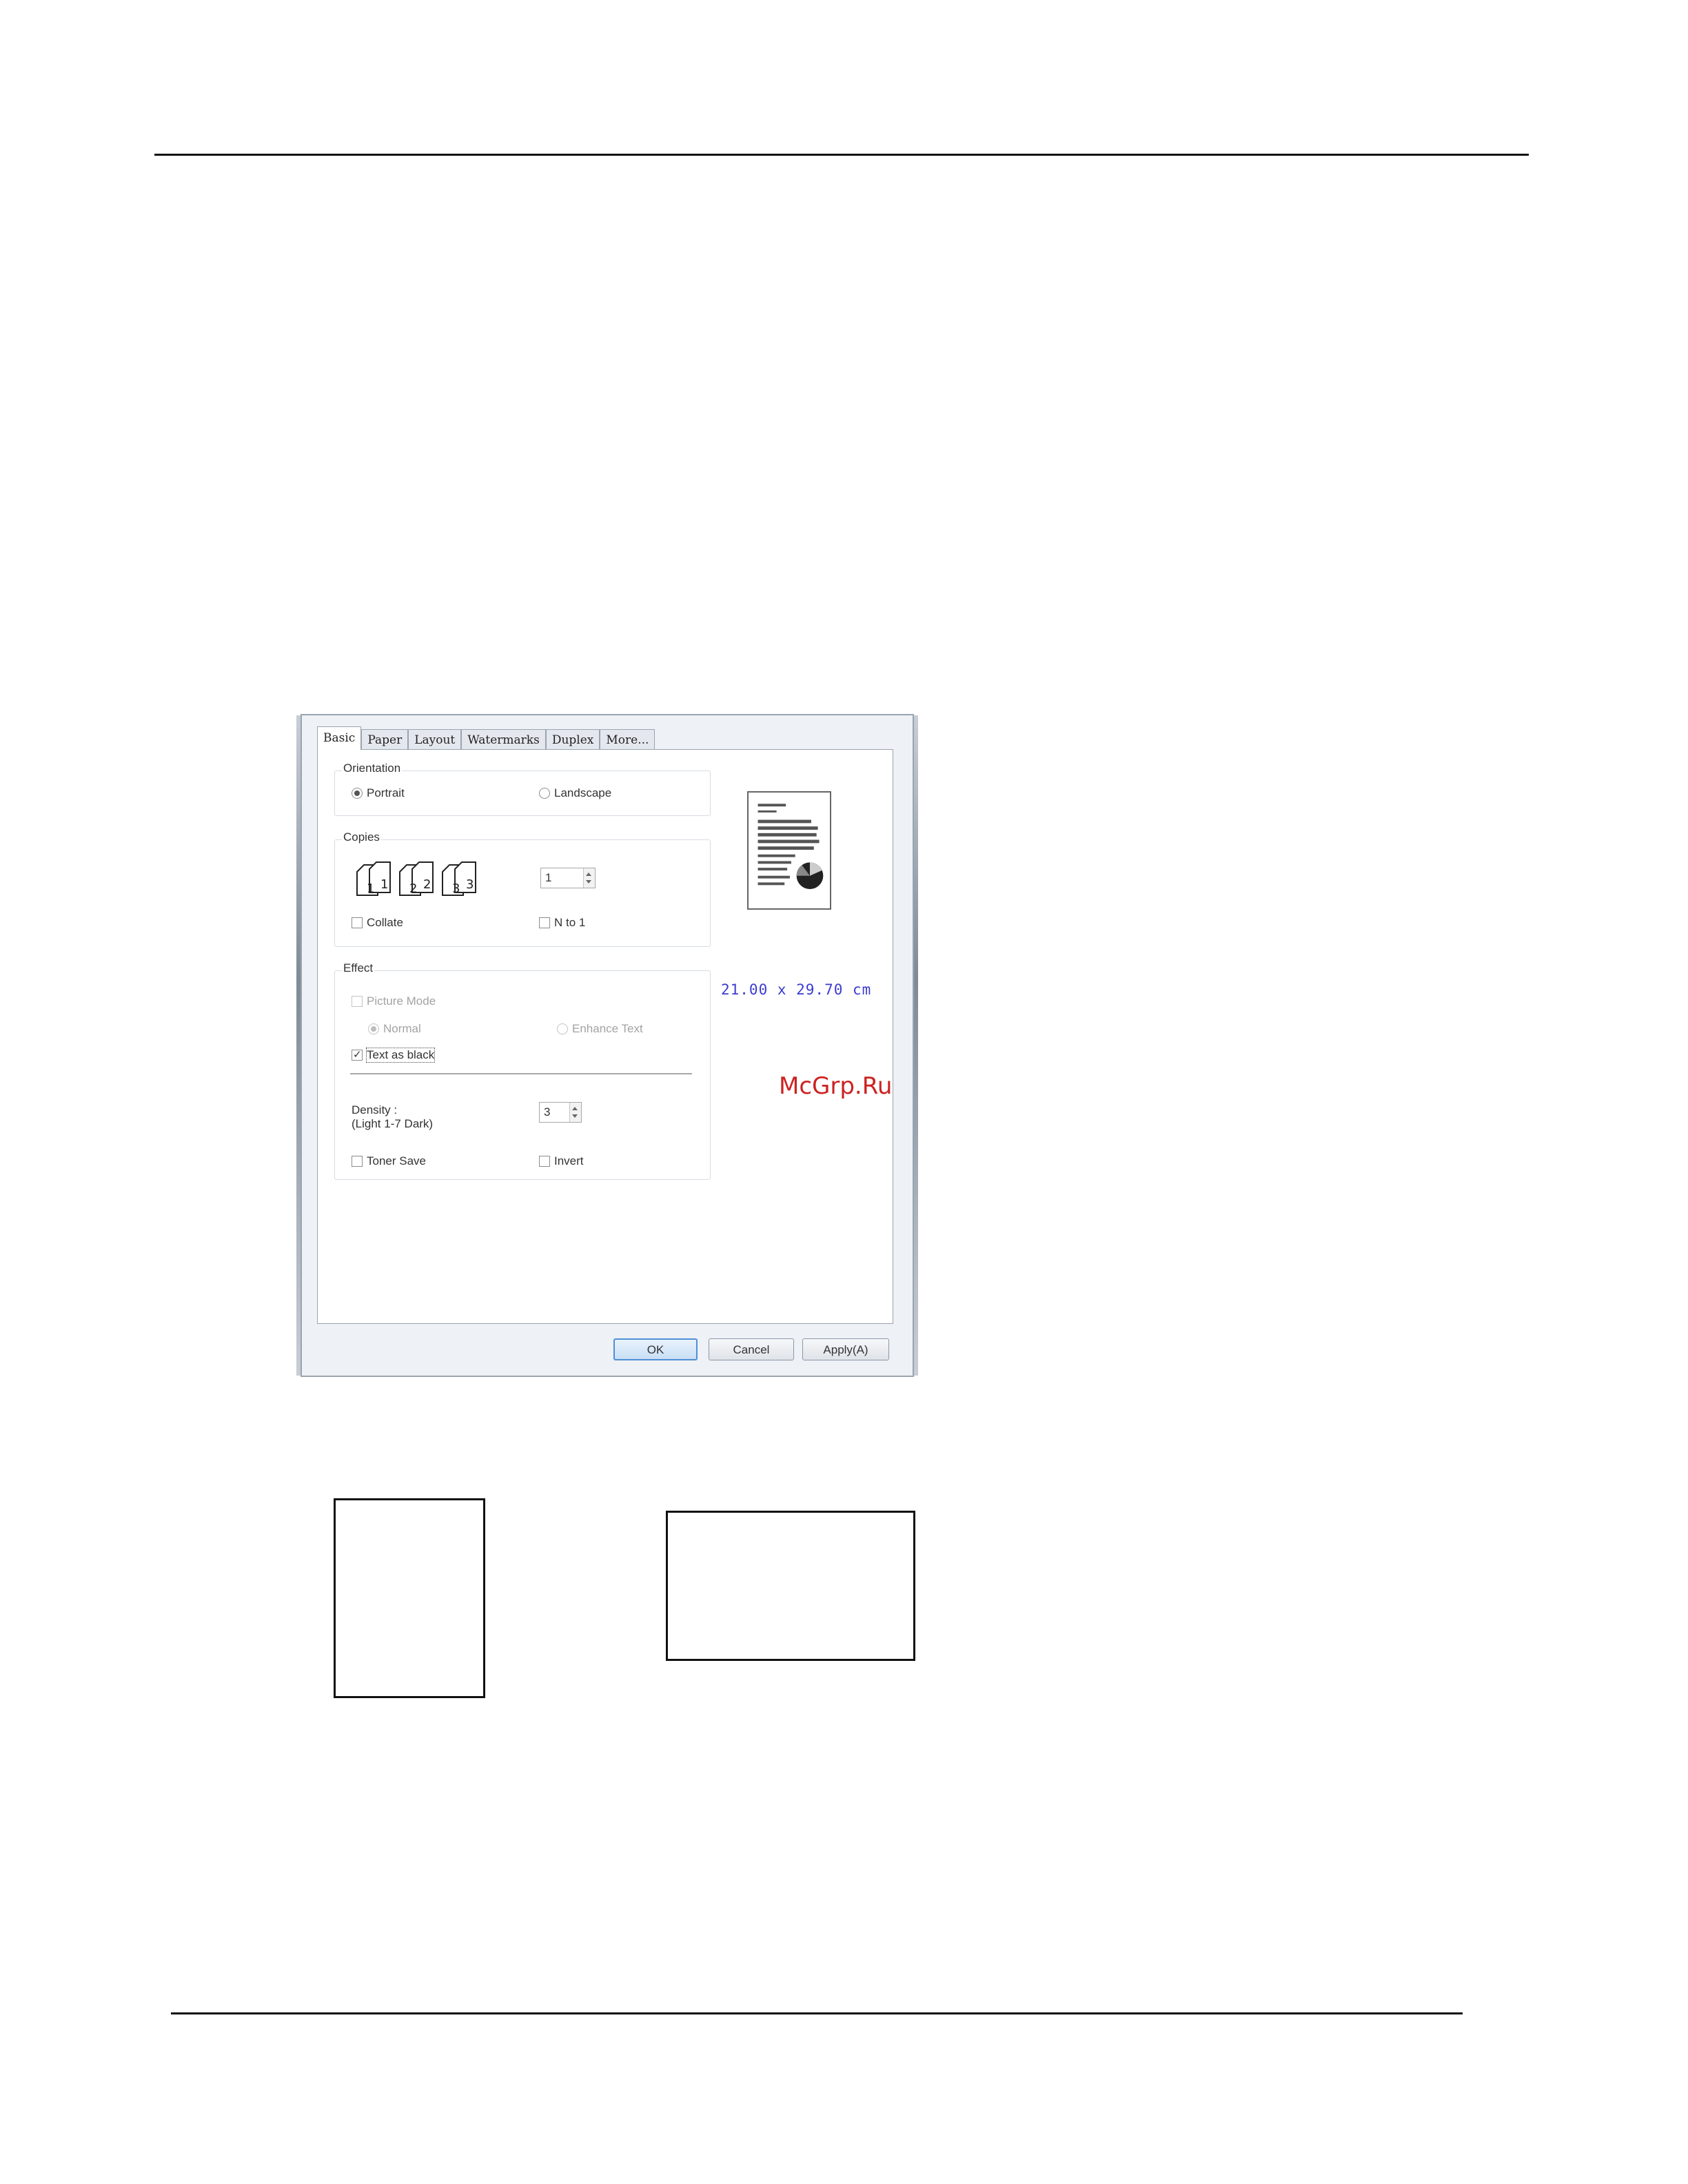  What do you see at coordinates (522, 789) in the screenshot?
I see `orientation-group: Orientation Portrait Landscape` at bounding box center [522, 789].